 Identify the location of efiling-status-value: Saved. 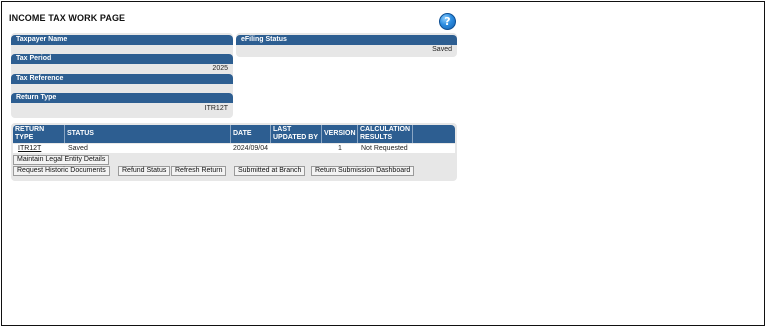
(442, 49).